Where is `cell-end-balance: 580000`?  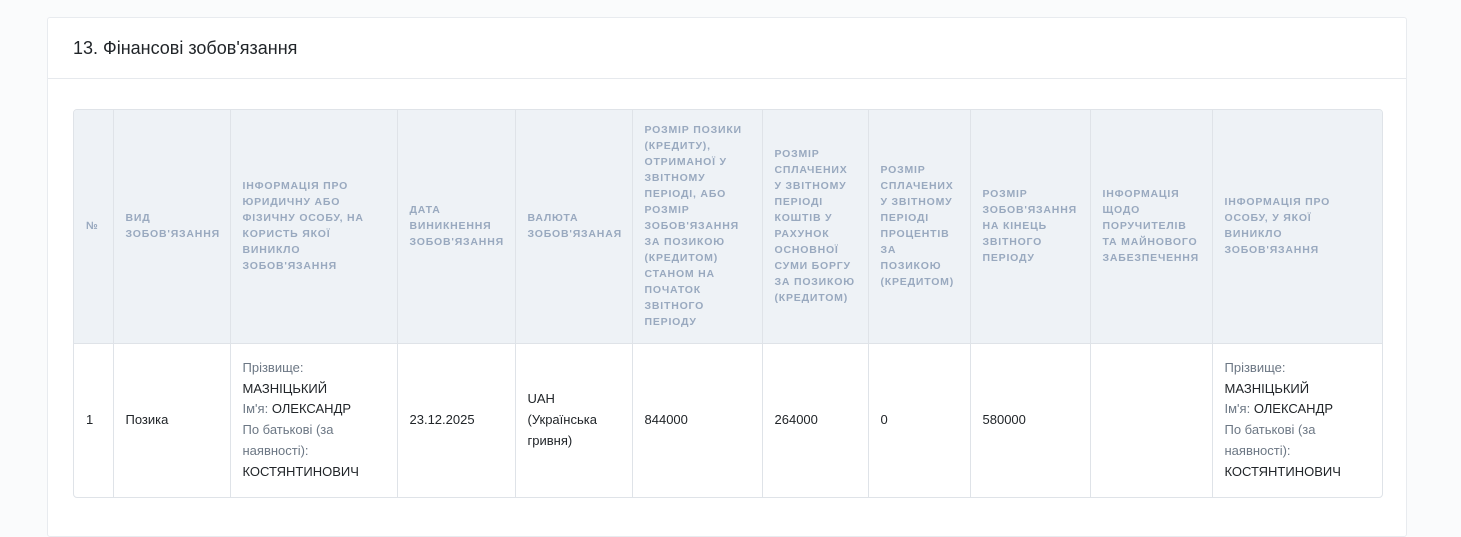
cell-end-balance: 580000 is located at coordinates (1030, 420).